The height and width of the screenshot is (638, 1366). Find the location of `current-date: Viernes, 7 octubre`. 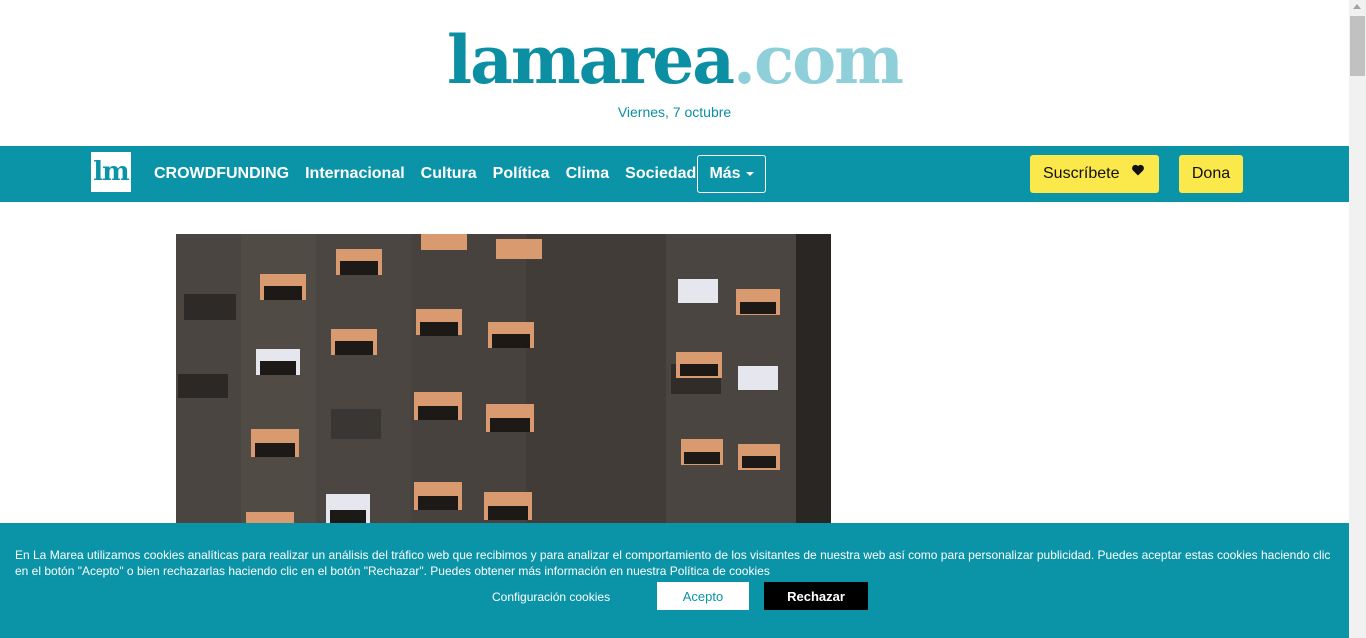

current-date: Viernes, 7 octubre is located at coordinates (674, 112).